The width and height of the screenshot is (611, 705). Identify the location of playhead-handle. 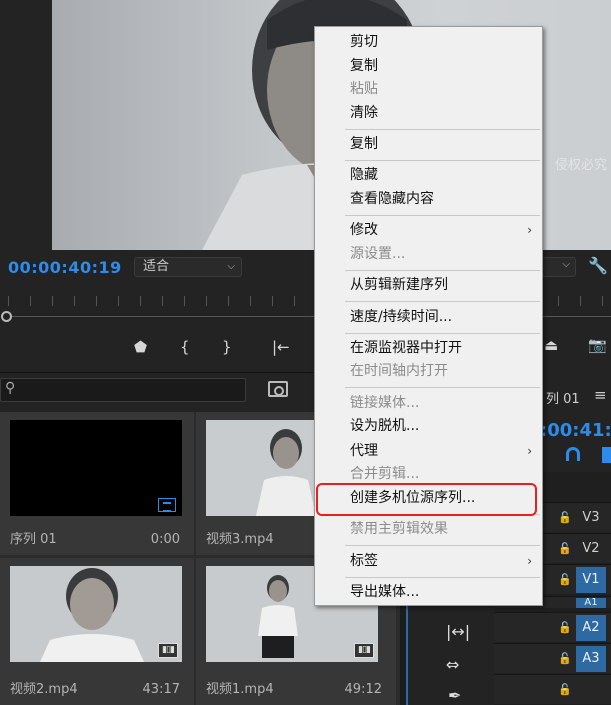
(6, 316).